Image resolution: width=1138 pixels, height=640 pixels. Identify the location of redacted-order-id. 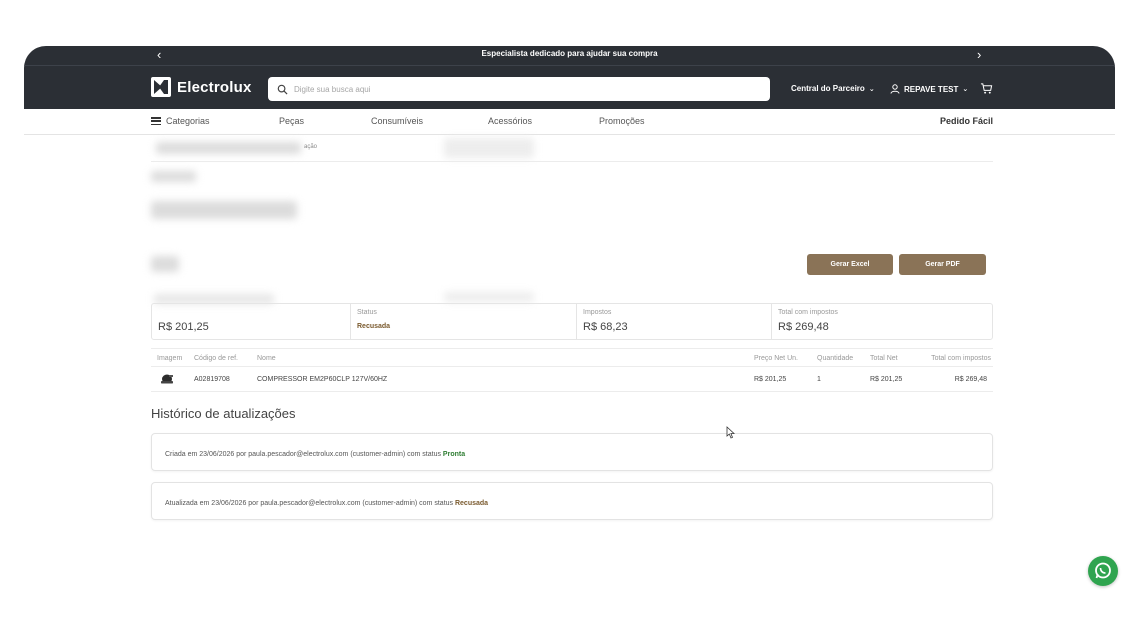
(165, 264).